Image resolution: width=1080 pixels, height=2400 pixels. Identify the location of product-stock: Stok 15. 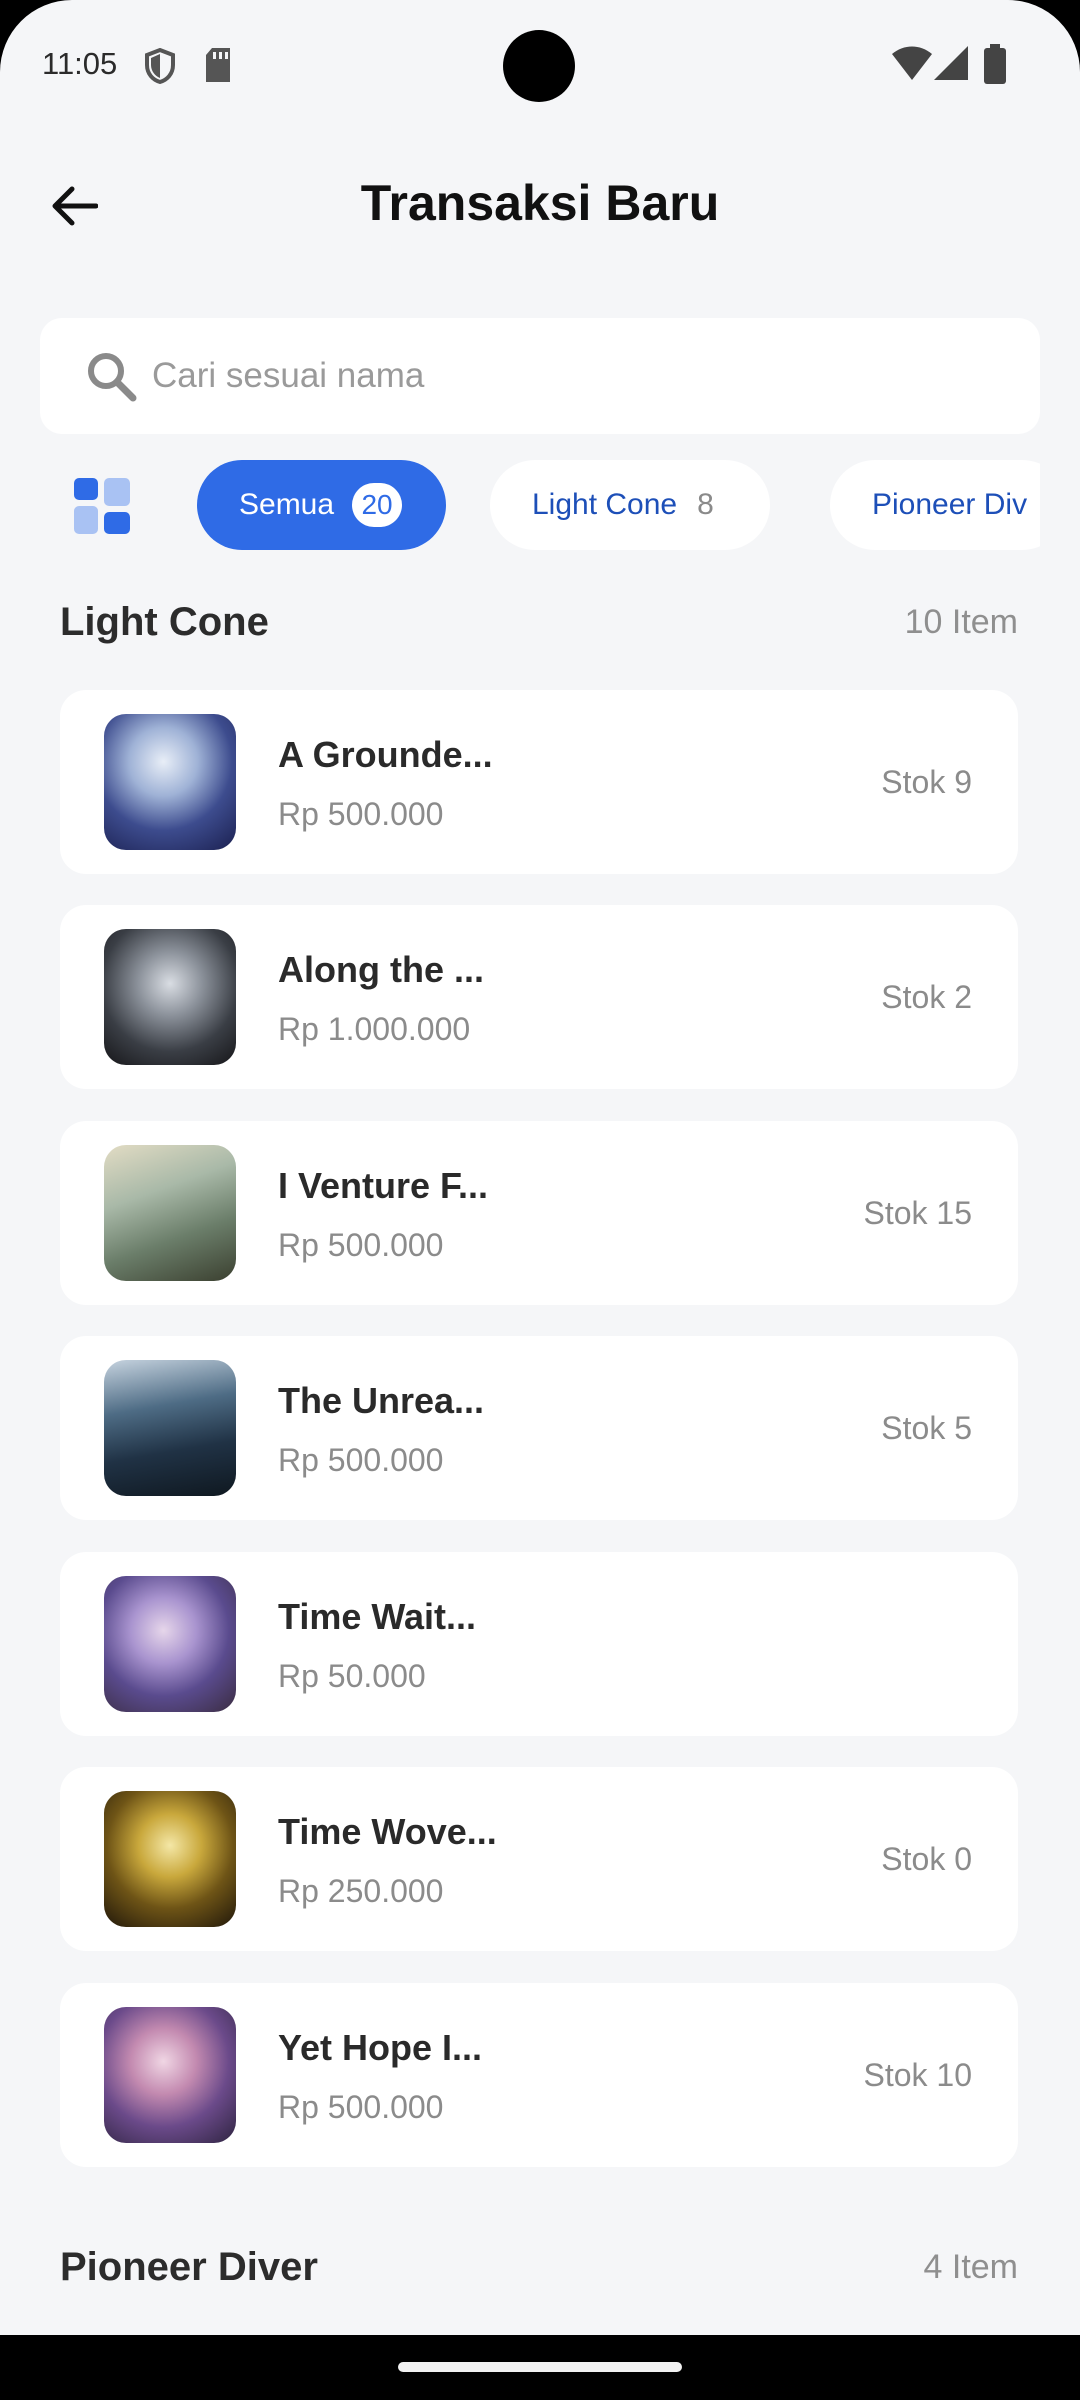
(917, 1213).